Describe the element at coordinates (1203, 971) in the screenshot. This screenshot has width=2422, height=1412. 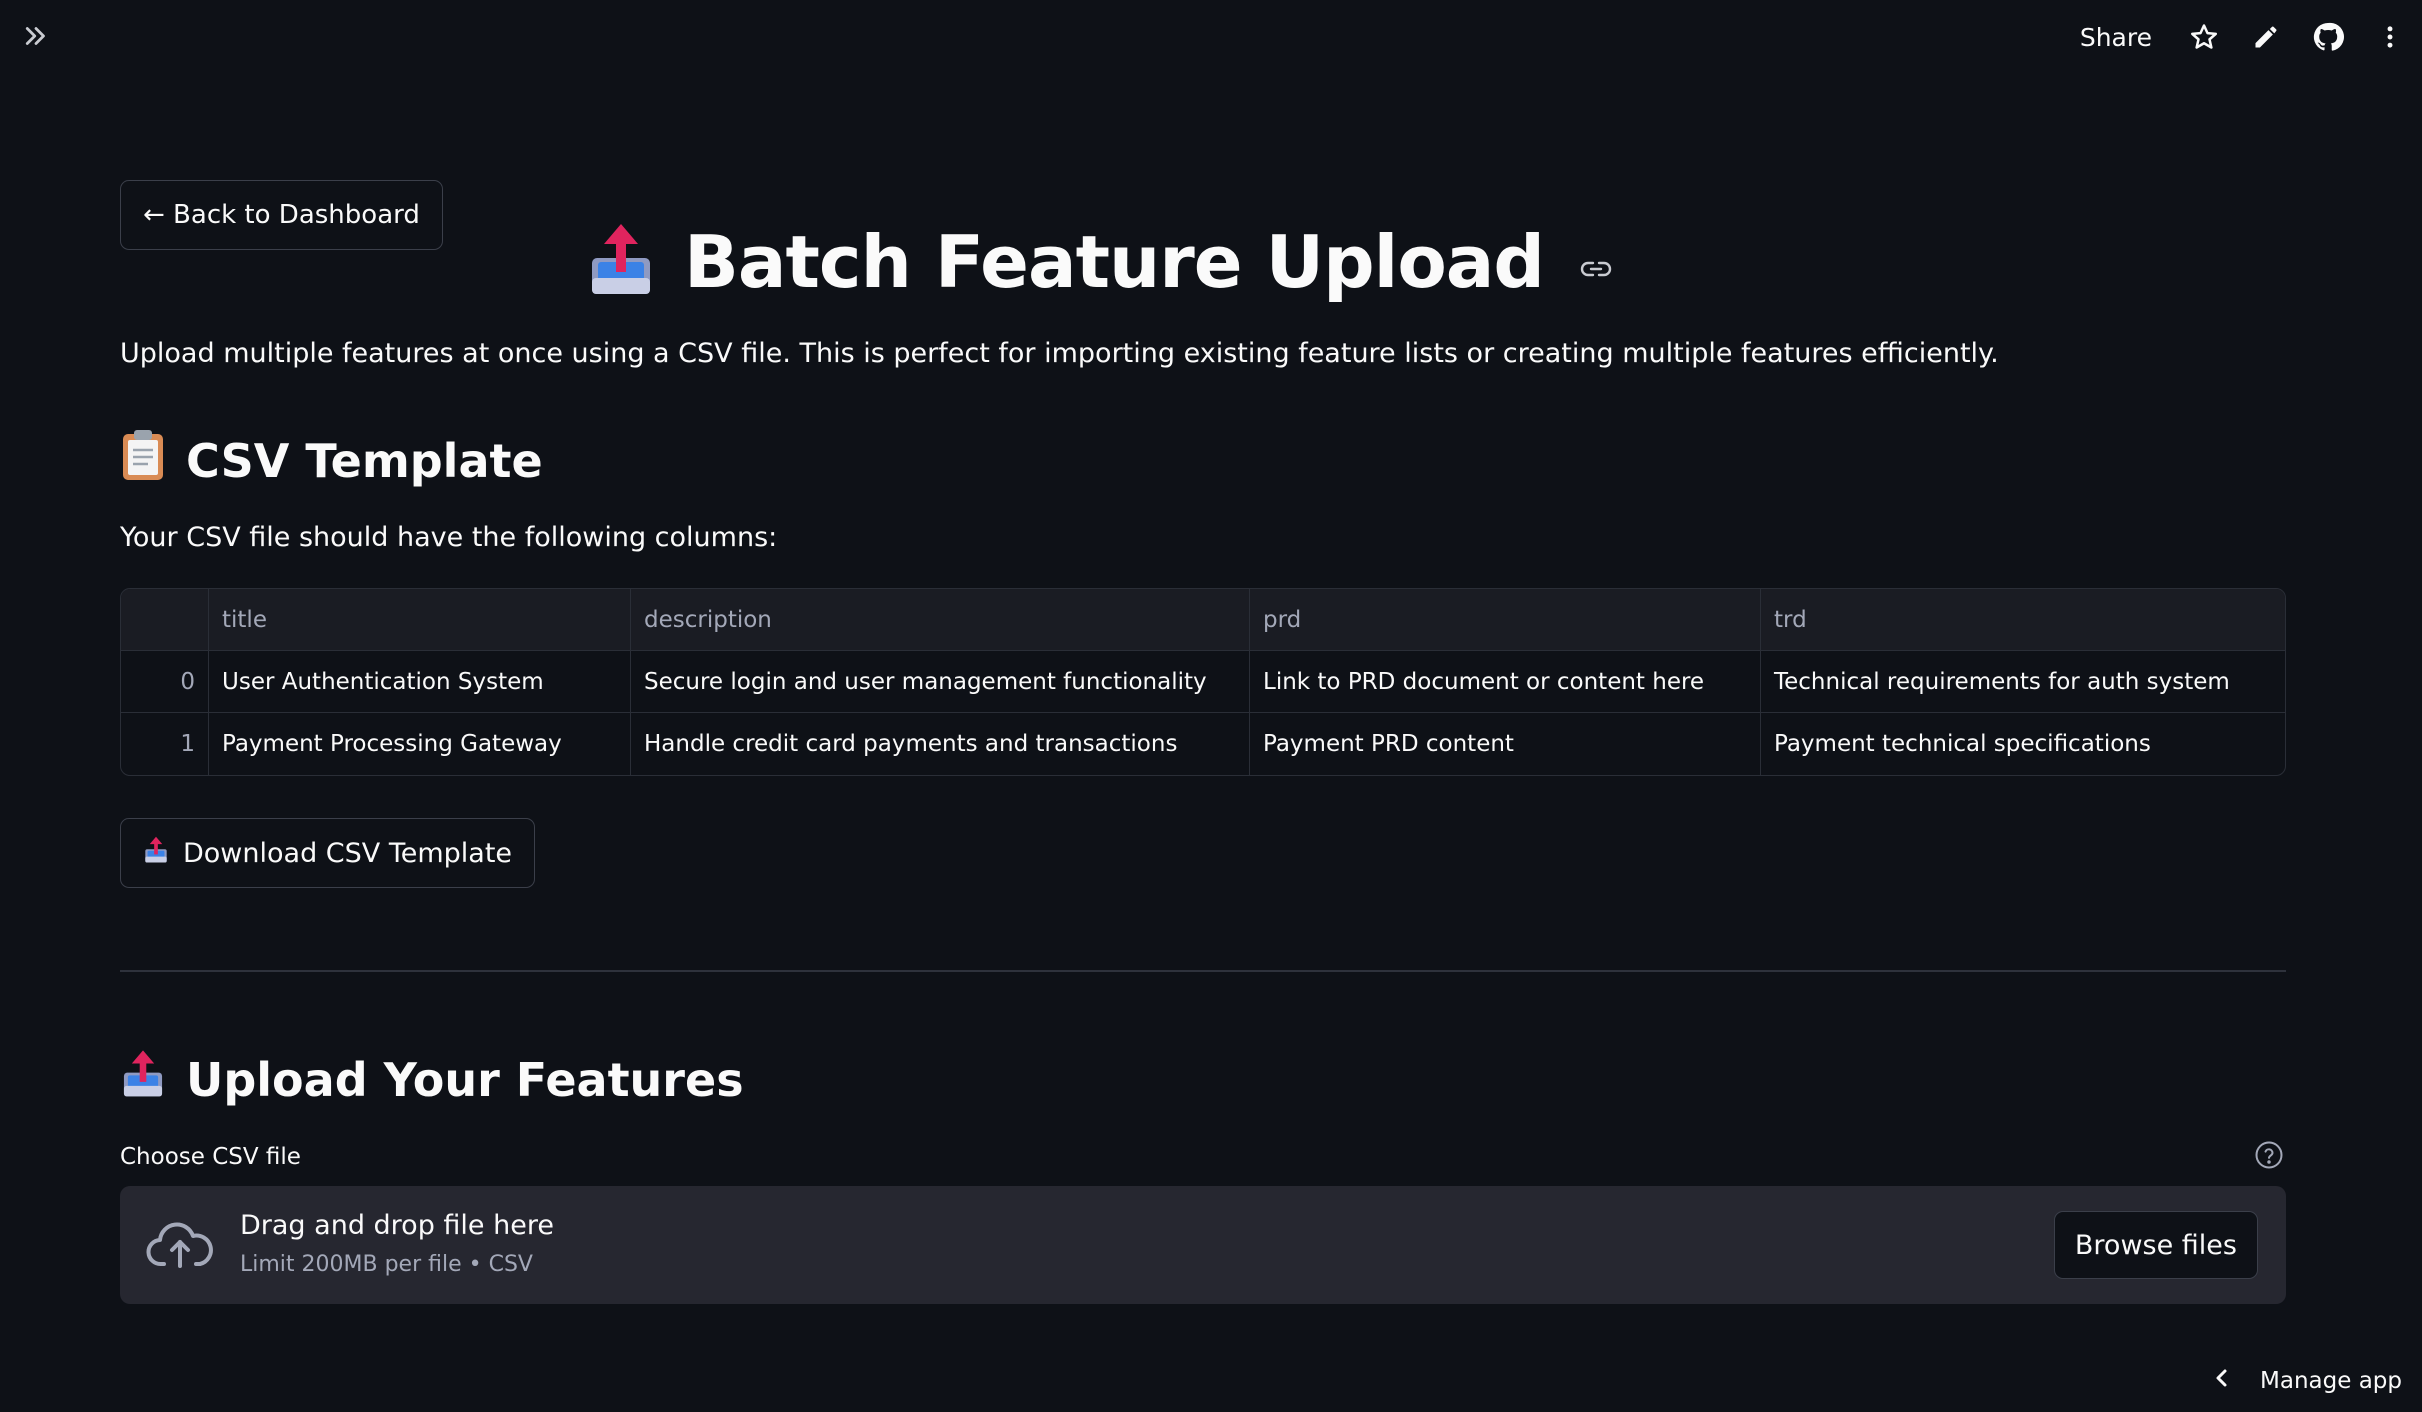
I see `section-divider` at that location.